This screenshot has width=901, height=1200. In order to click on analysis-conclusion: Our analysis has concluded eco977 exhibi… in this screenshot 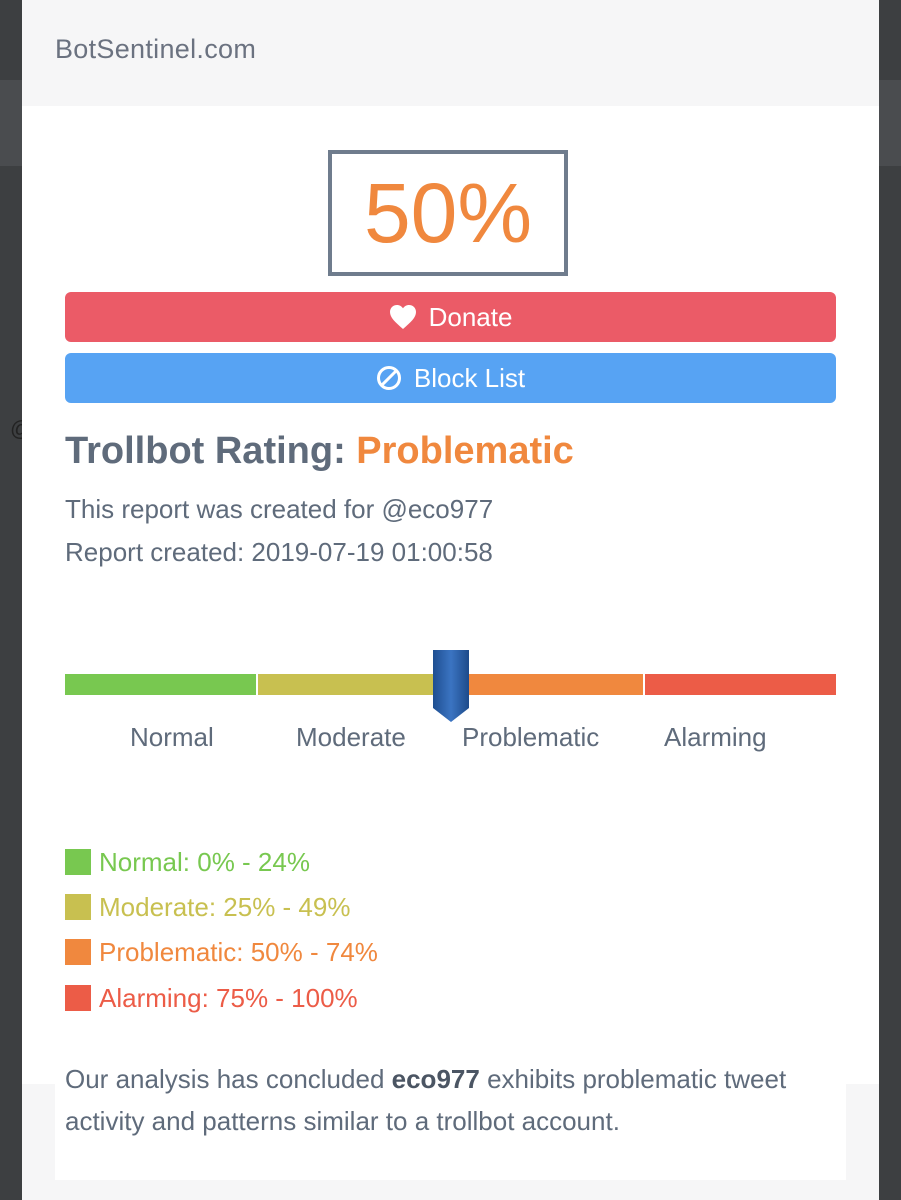, I will do `click(455, 1100)`.